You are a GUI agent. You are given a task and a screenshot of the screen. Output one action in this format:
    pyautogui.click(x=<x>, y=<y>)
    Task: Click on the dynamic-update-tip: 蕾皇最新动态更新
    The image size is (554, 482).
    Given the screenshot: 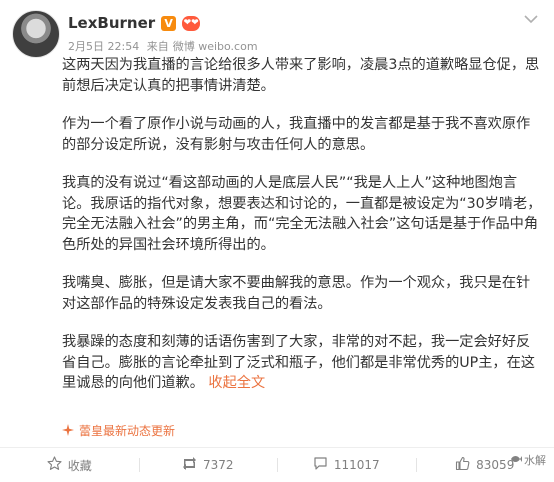 What is the action you would take?
    pyautogui.click(x=118, y=430)
    